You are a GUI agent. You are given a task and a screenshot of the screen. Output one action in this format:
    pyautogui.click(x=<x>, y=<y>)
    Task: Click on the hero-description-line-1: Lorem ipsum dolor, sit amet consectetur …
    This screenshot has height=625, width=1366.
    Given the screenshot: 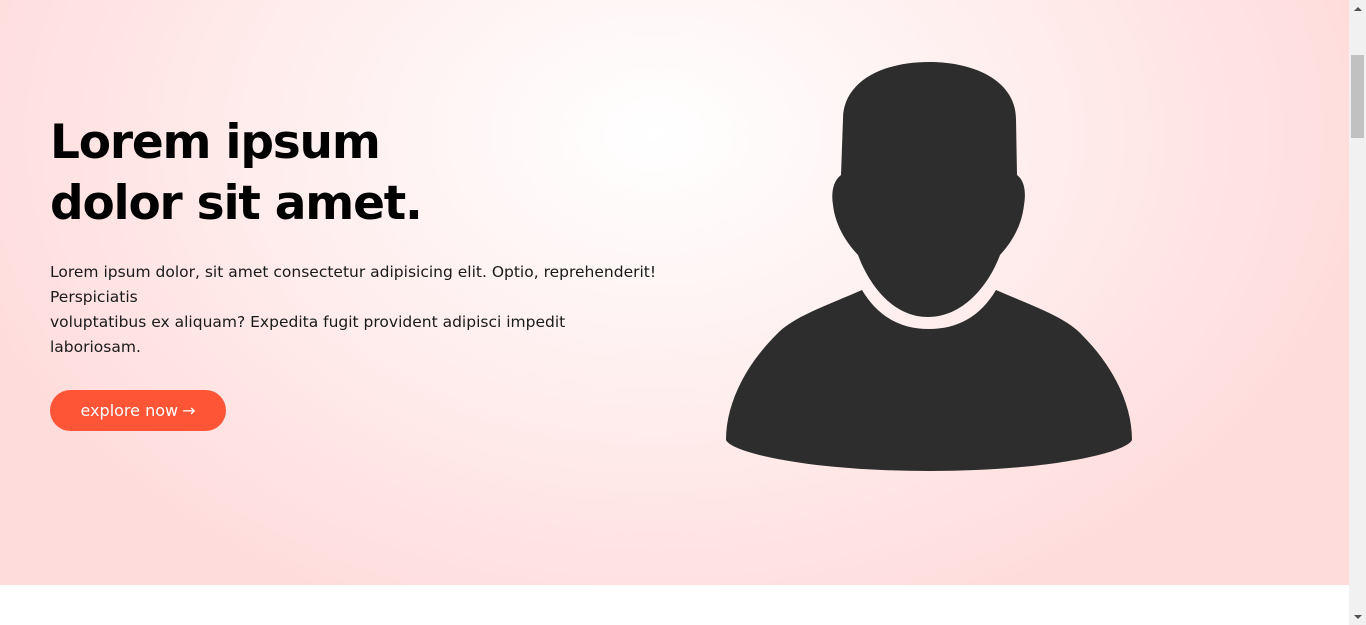 What is the action you would take?
    pyautogui.click(x=353, y=272)
    